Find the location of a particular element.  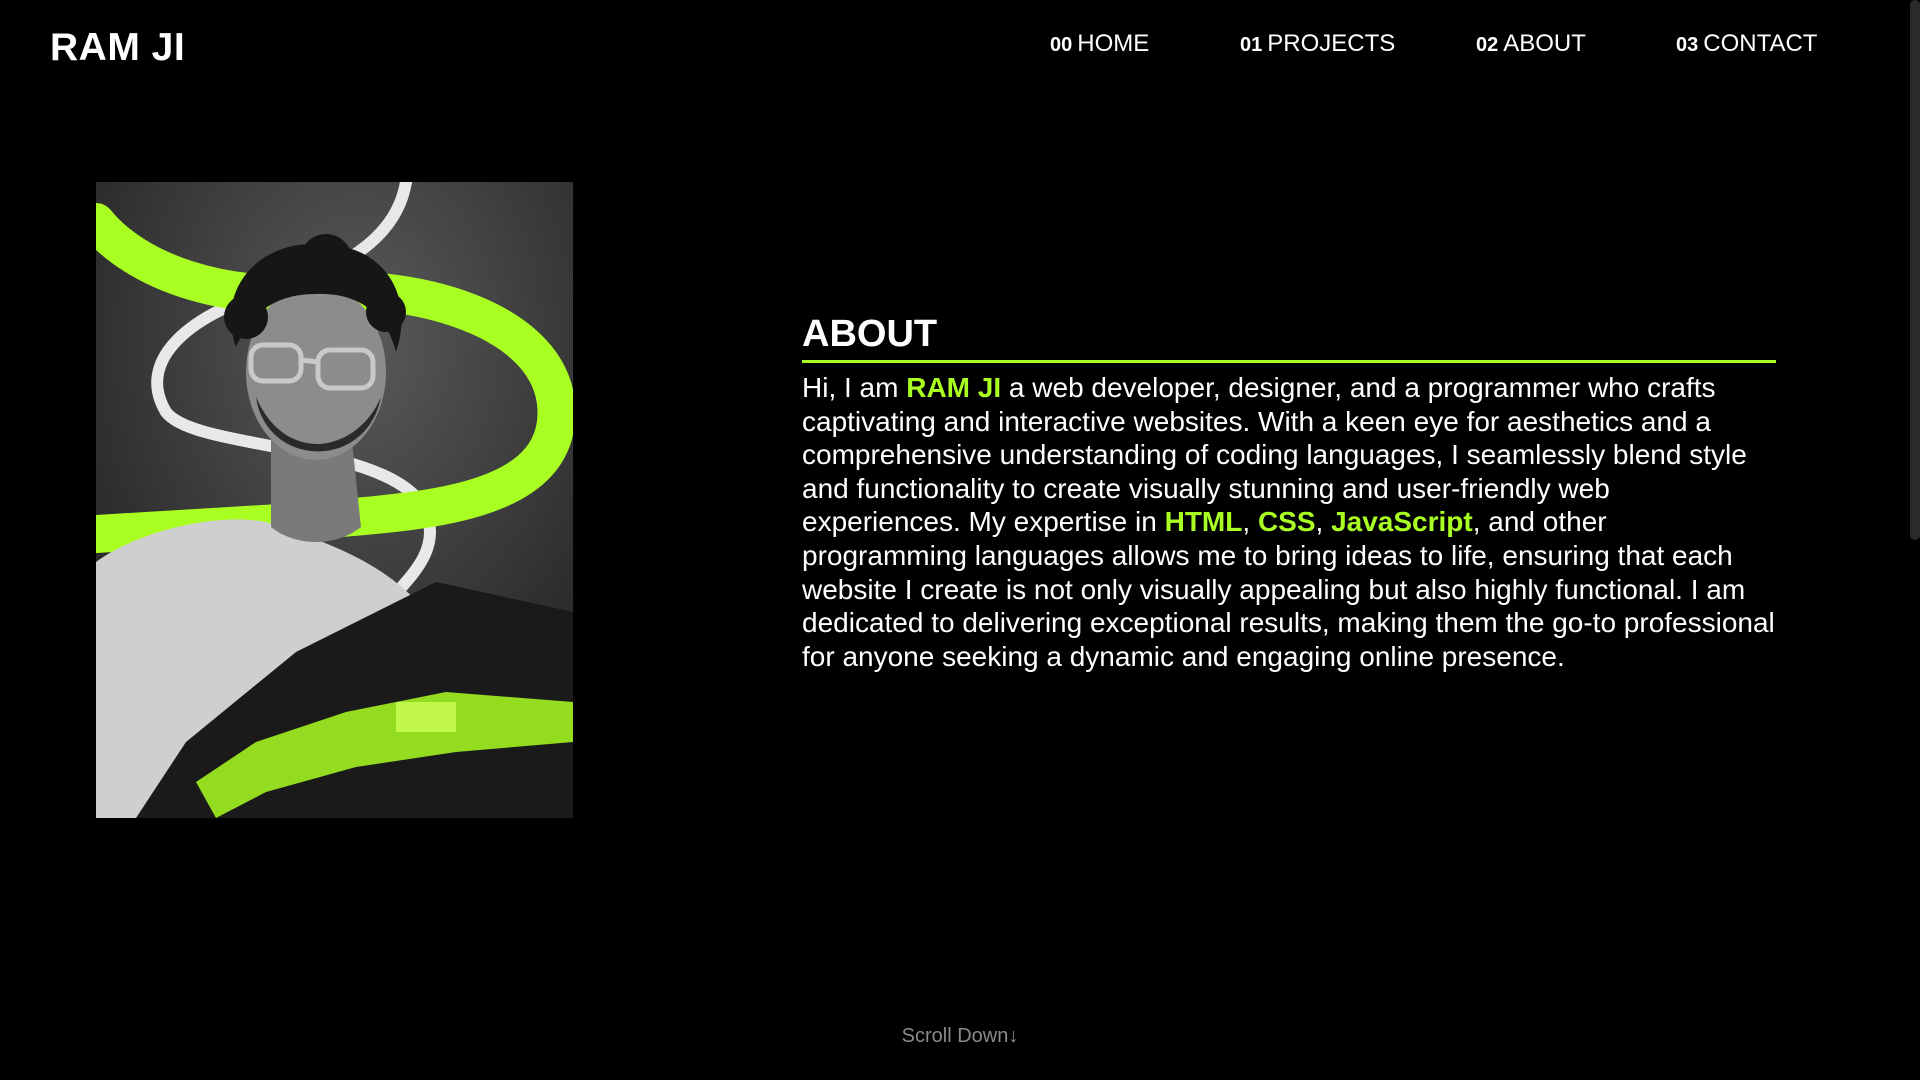

nav-contact: 03 CONTACT is located at coordinates (1746, 44).